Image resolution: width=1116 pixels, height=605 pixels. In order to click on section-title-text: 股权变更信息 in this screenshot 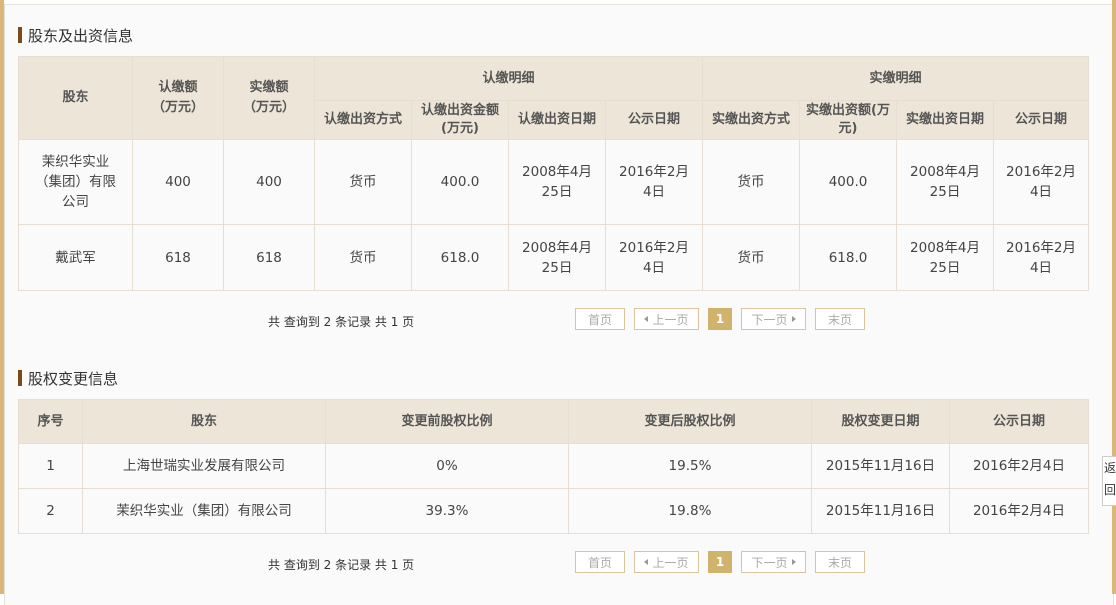, I will do `click(73, 378)`.